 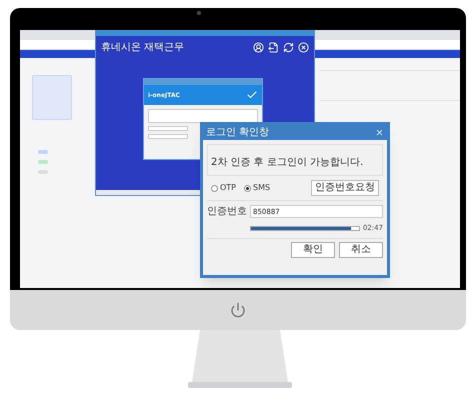 I want to click on radio-label: SMS, so click(x=261, y=188).